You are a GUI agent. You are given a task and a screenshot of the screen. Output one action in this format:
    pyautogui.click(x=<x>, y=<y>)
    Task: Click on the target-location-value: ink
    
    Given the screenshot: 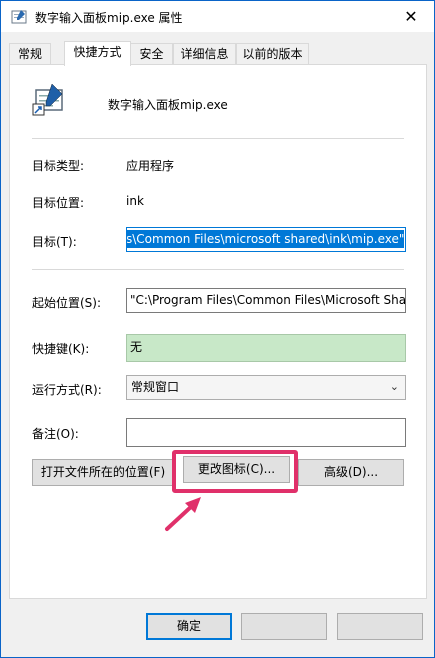 What is the action you would take?
    pyautogui.click(x=135, y=201)
    